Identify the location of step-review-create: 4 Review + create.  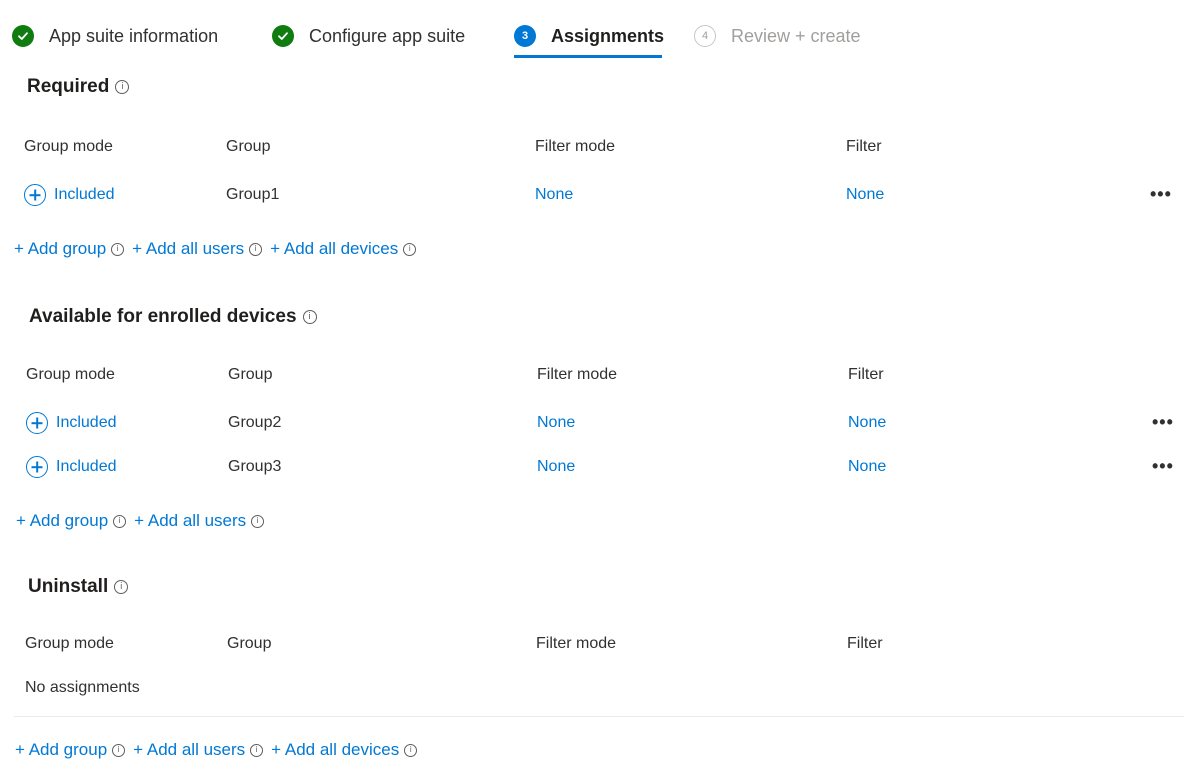
(777, 36).